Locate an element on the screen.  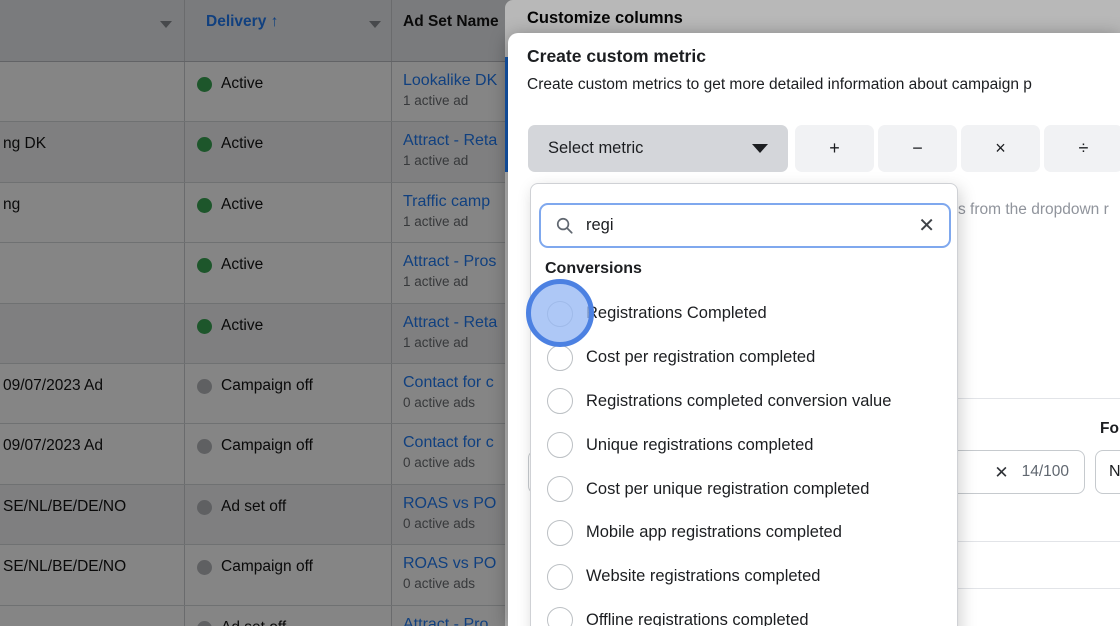
metric-option: Mobile app registrations completed is located at coordinates (744, 533).